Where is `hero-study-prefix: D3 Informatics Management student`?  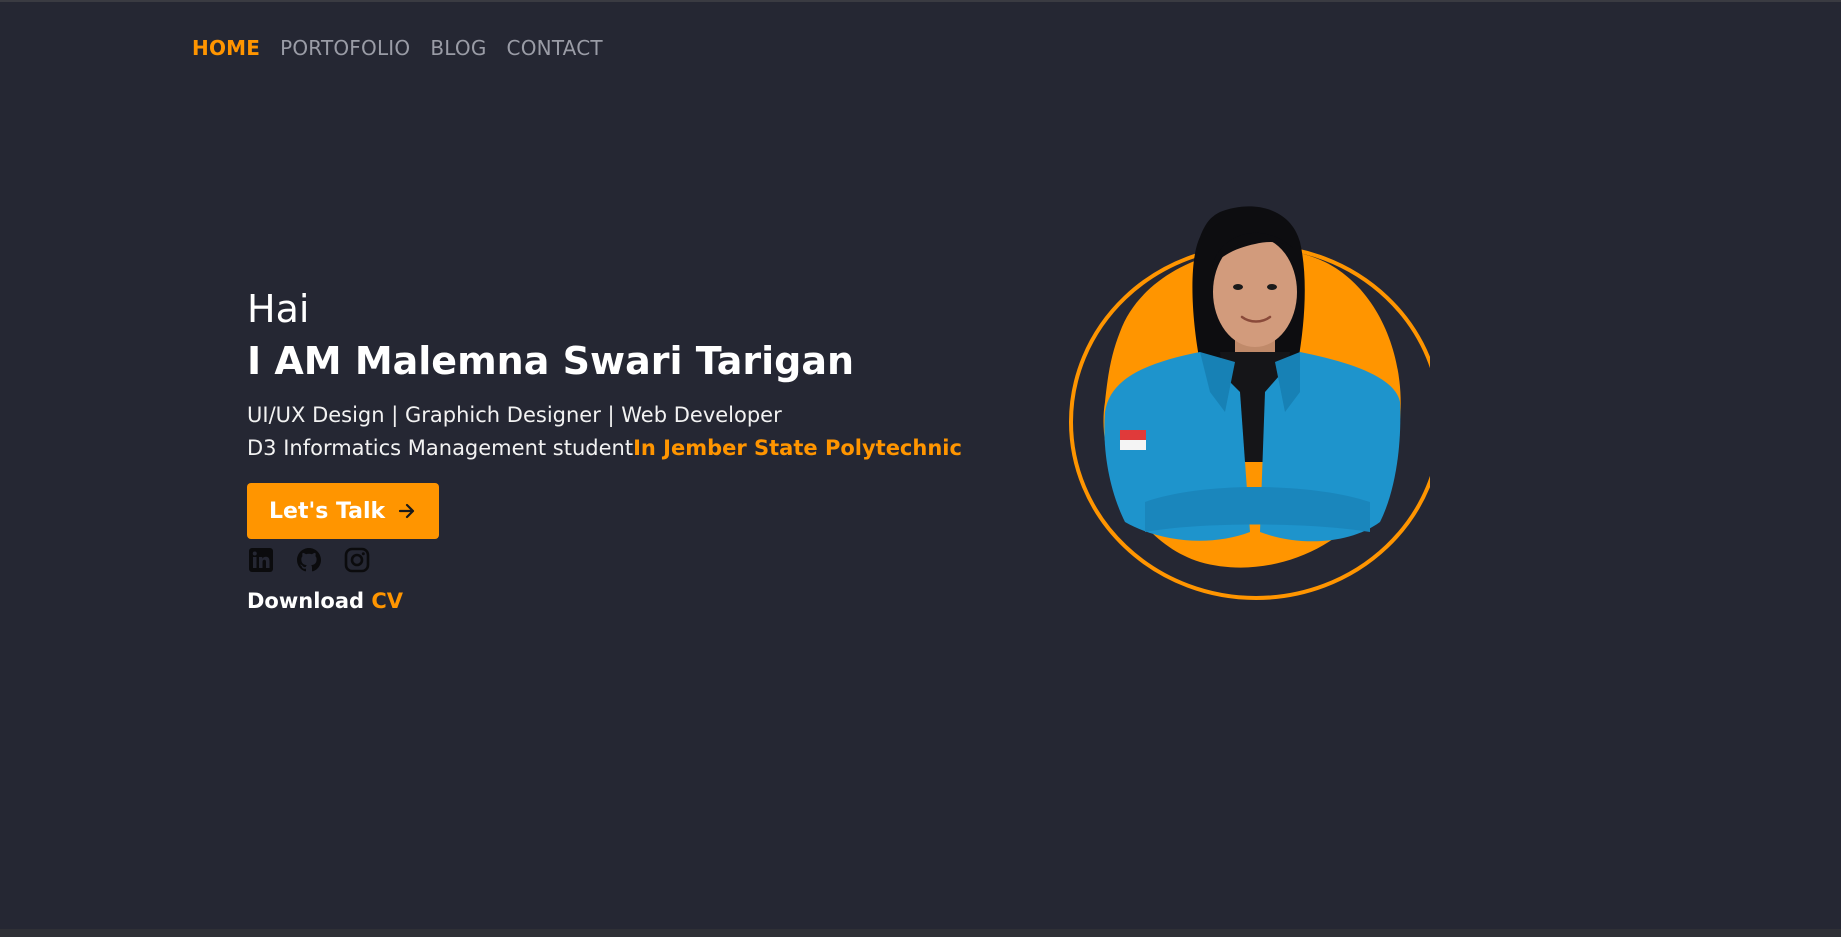 hero-study-prefix: D3 Informatics Management student is located at coordinates (440, 448).